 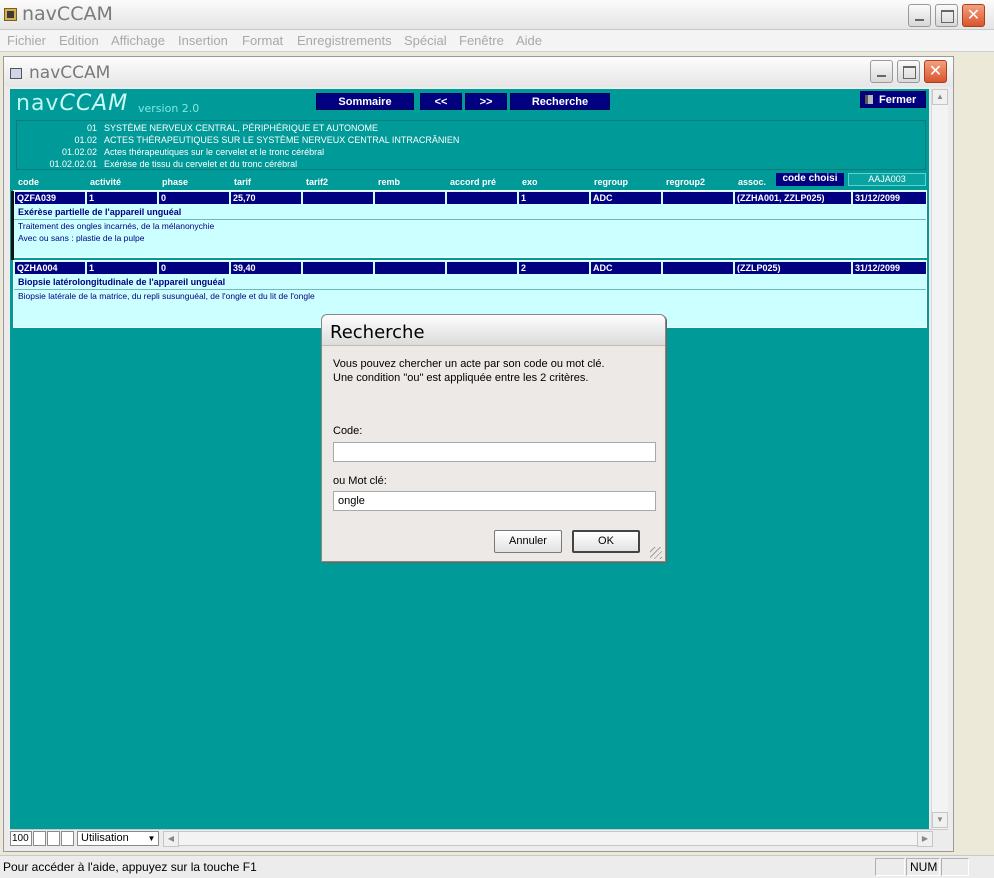 I want to click on col-phase: phase, so click(x=175, y=182).